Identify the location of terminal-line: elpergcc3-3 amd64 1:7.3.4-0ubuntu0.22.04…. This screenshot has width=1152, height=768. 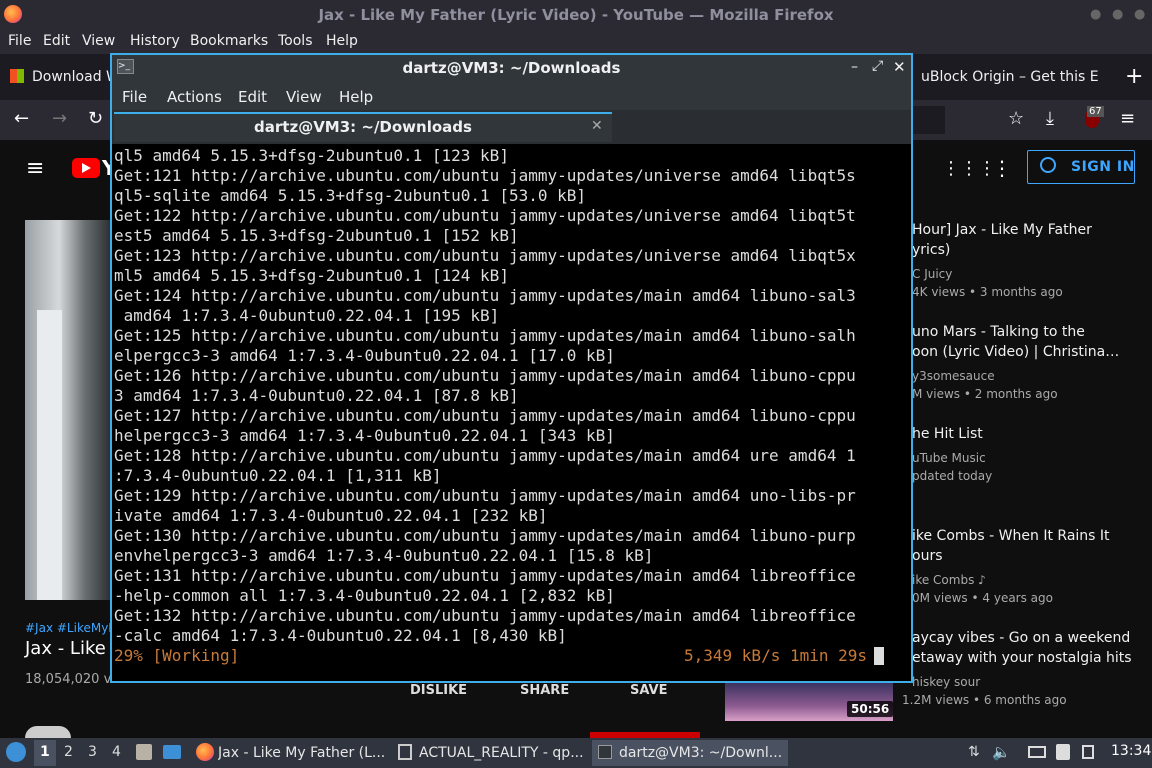
(364, 355).